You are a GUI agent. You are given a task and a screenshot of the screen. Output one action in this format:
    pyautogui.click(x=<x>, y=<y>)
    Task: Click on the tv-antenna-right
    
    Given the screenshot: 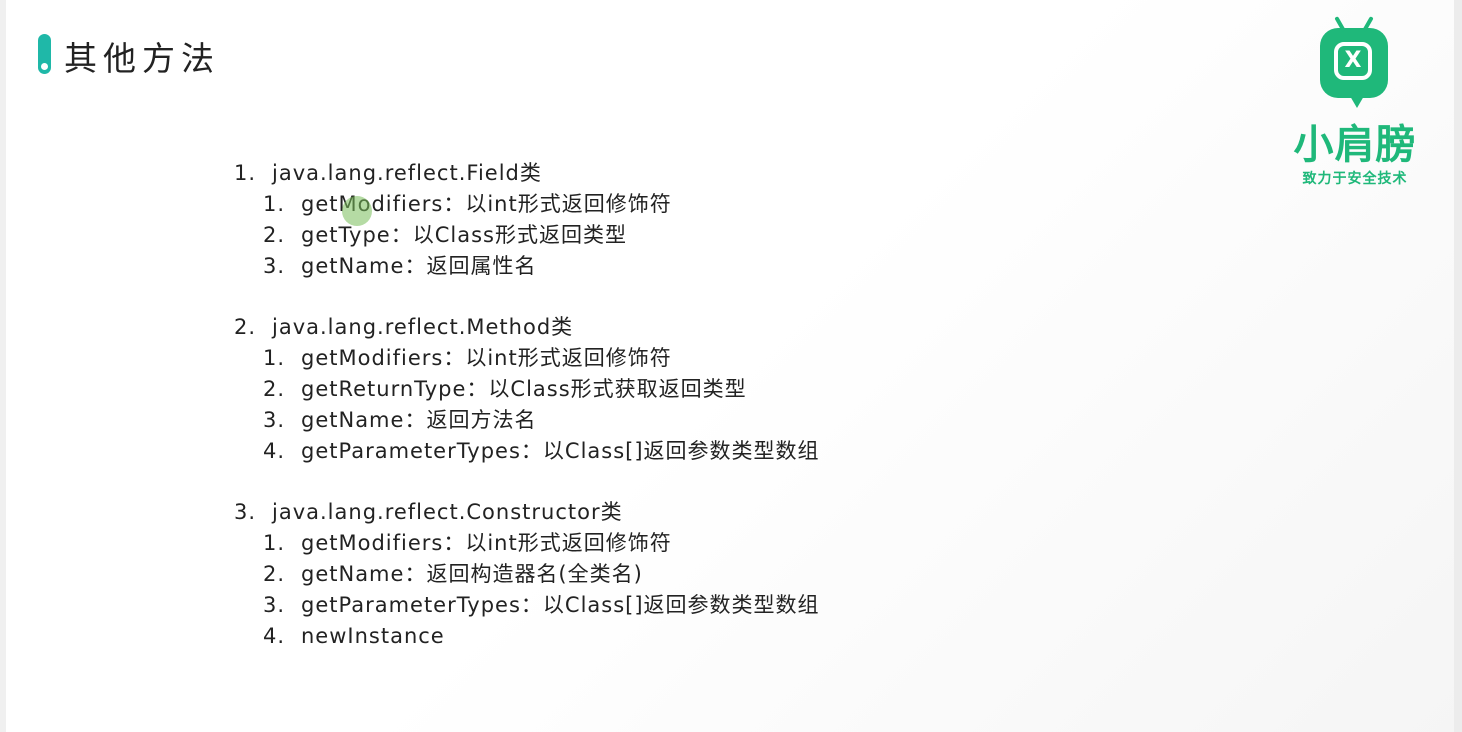 What is the action you would take?
    pyautogui.click(x=1368, y=24)
    